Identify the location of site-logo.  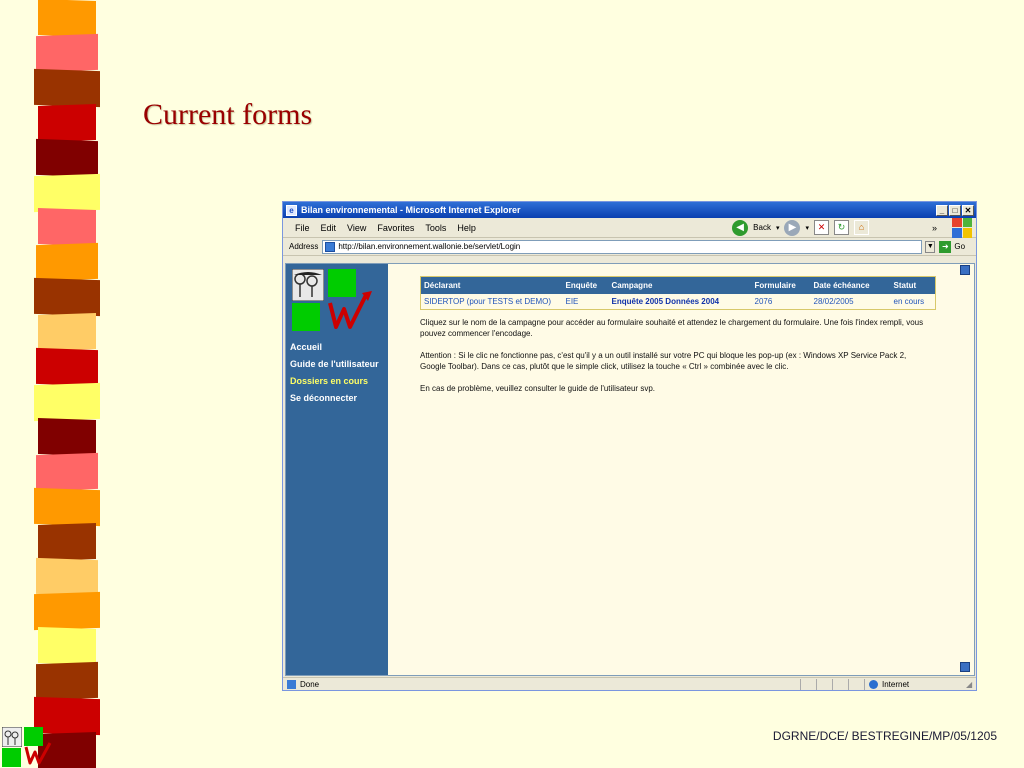
(334, 303).